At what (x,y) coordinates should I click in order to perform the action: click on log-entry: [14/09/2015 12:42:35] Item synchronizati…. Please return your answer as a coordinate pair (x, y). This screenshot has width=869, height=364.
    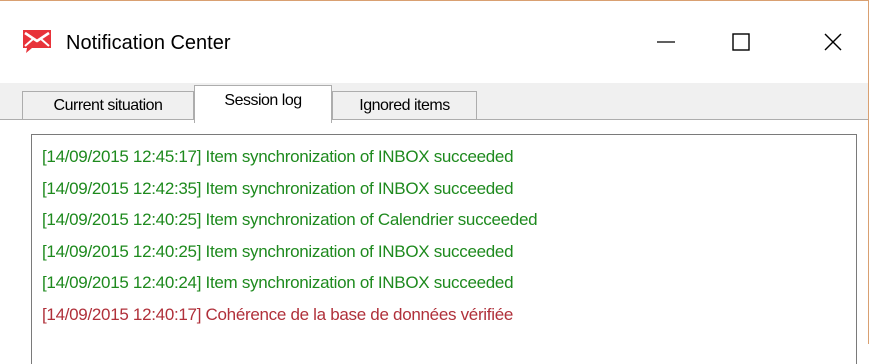
    Looking at the image, I should click on (449, 189).